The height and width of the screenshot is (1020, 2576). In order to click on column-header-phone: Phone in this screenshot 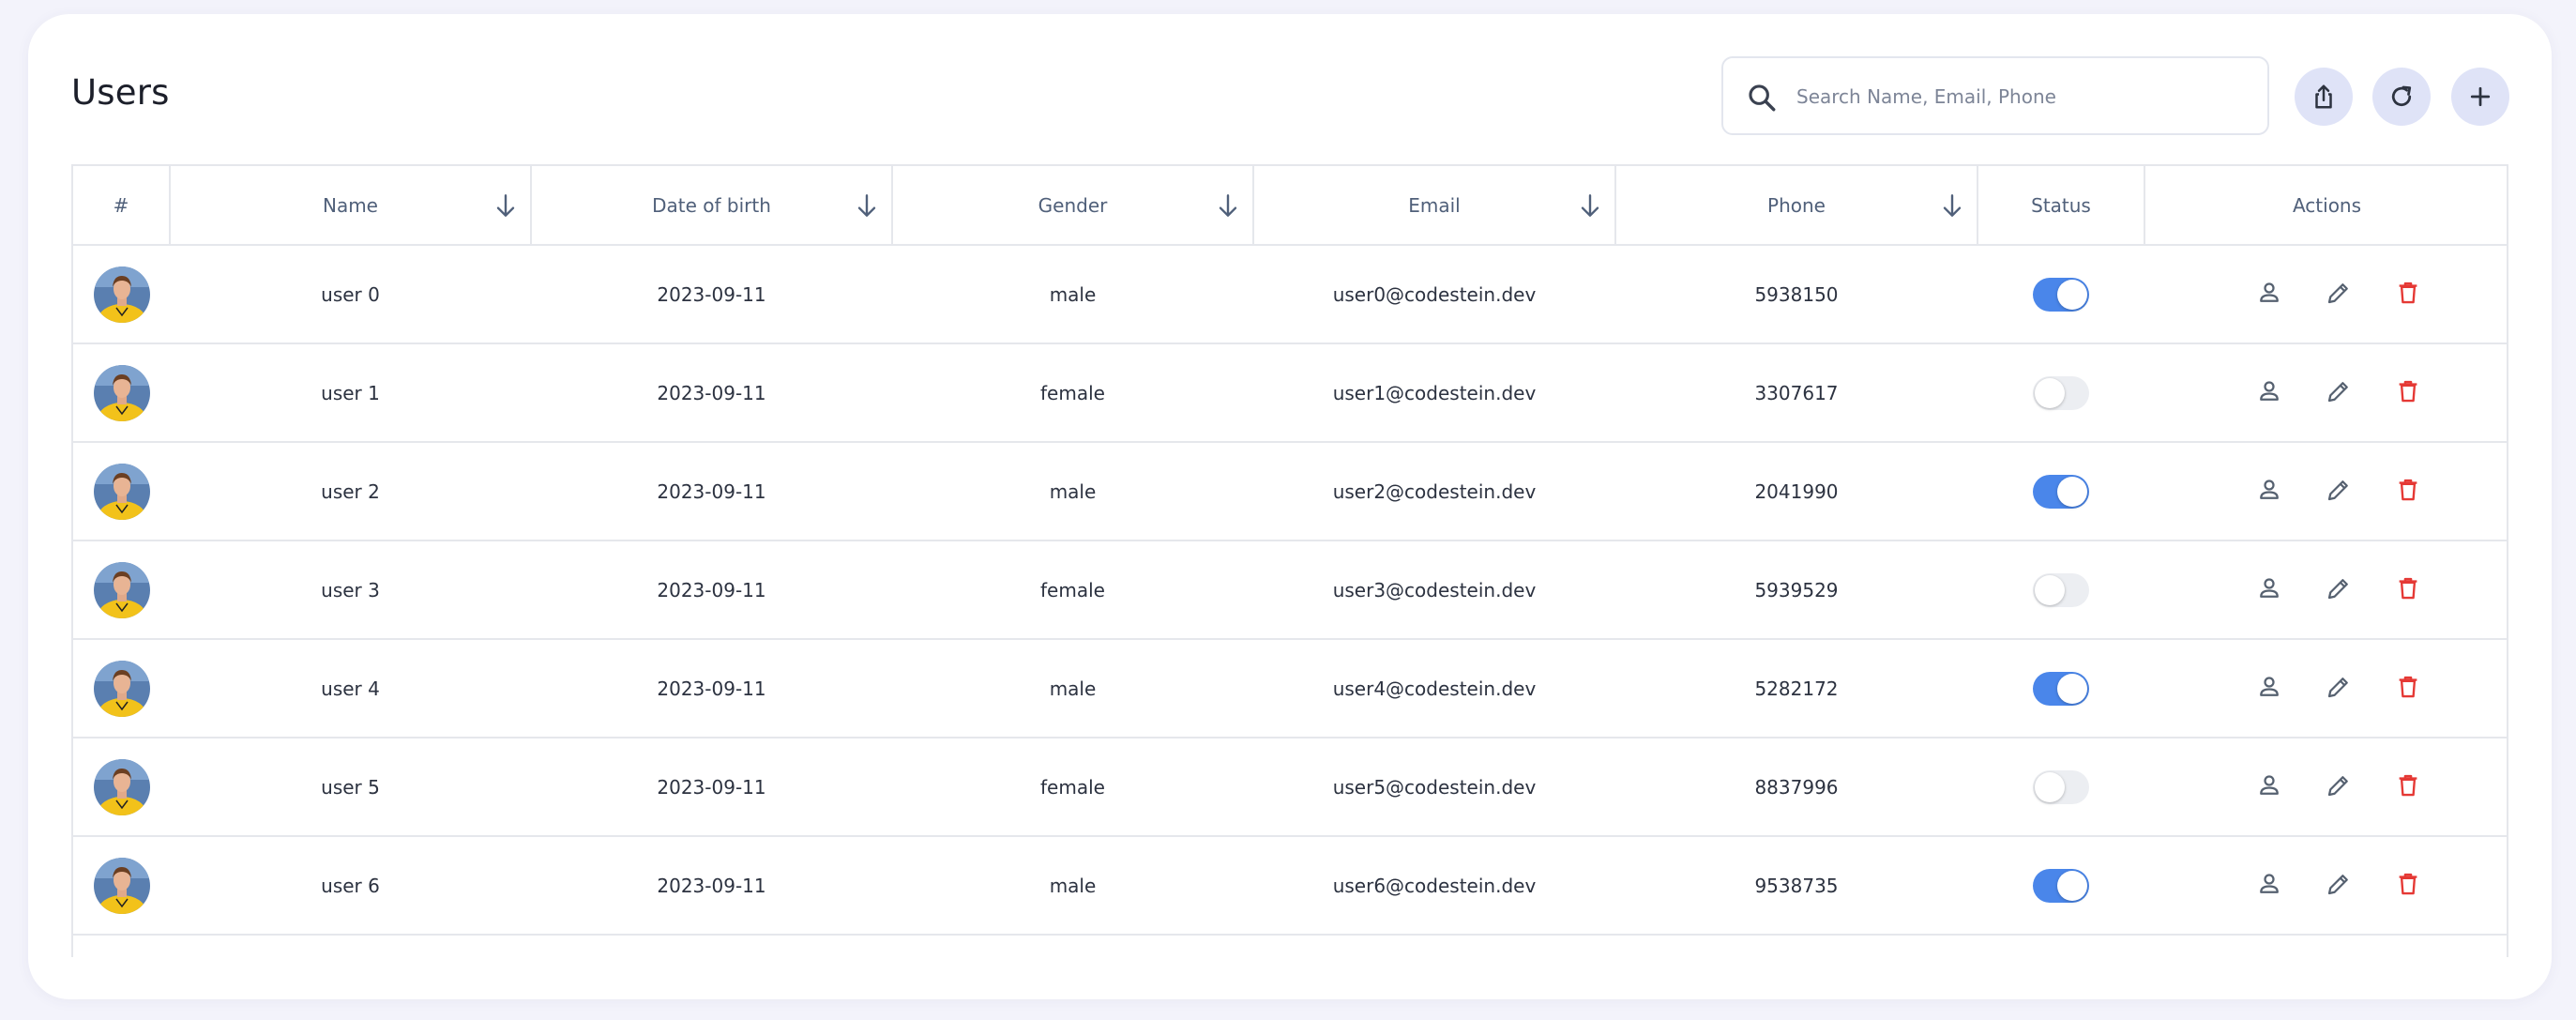, I will do `click(1796, 206)`.